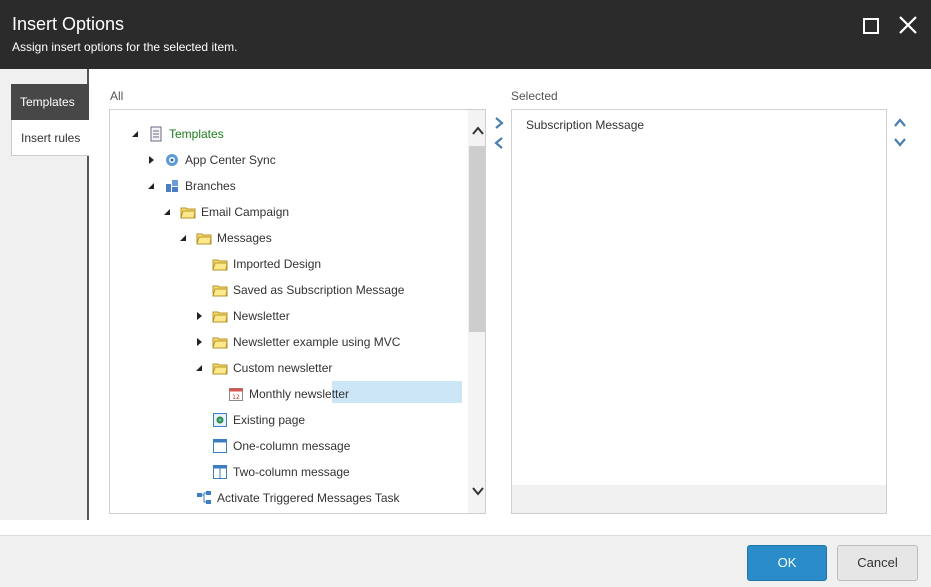 Image resolution: width=931 pixels, height=587 pixels. What do you see at coordinates (499, 143) in the screenshot?
I see `remove-from-selected-icon` at bounding box center [499, 143].